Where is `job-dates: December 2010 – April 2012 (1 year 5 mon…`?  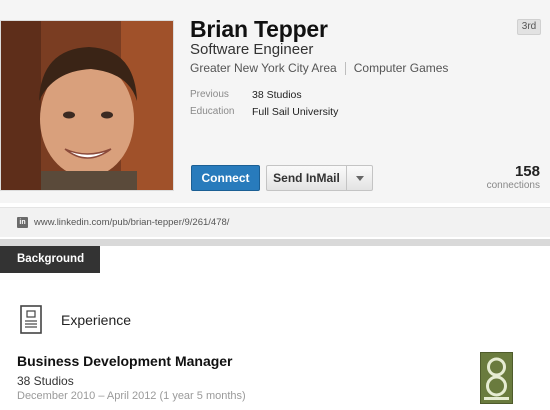 job-dates: December 2010 – April 2012 (1 year 5 mon… is located at coordinates (131, 396).